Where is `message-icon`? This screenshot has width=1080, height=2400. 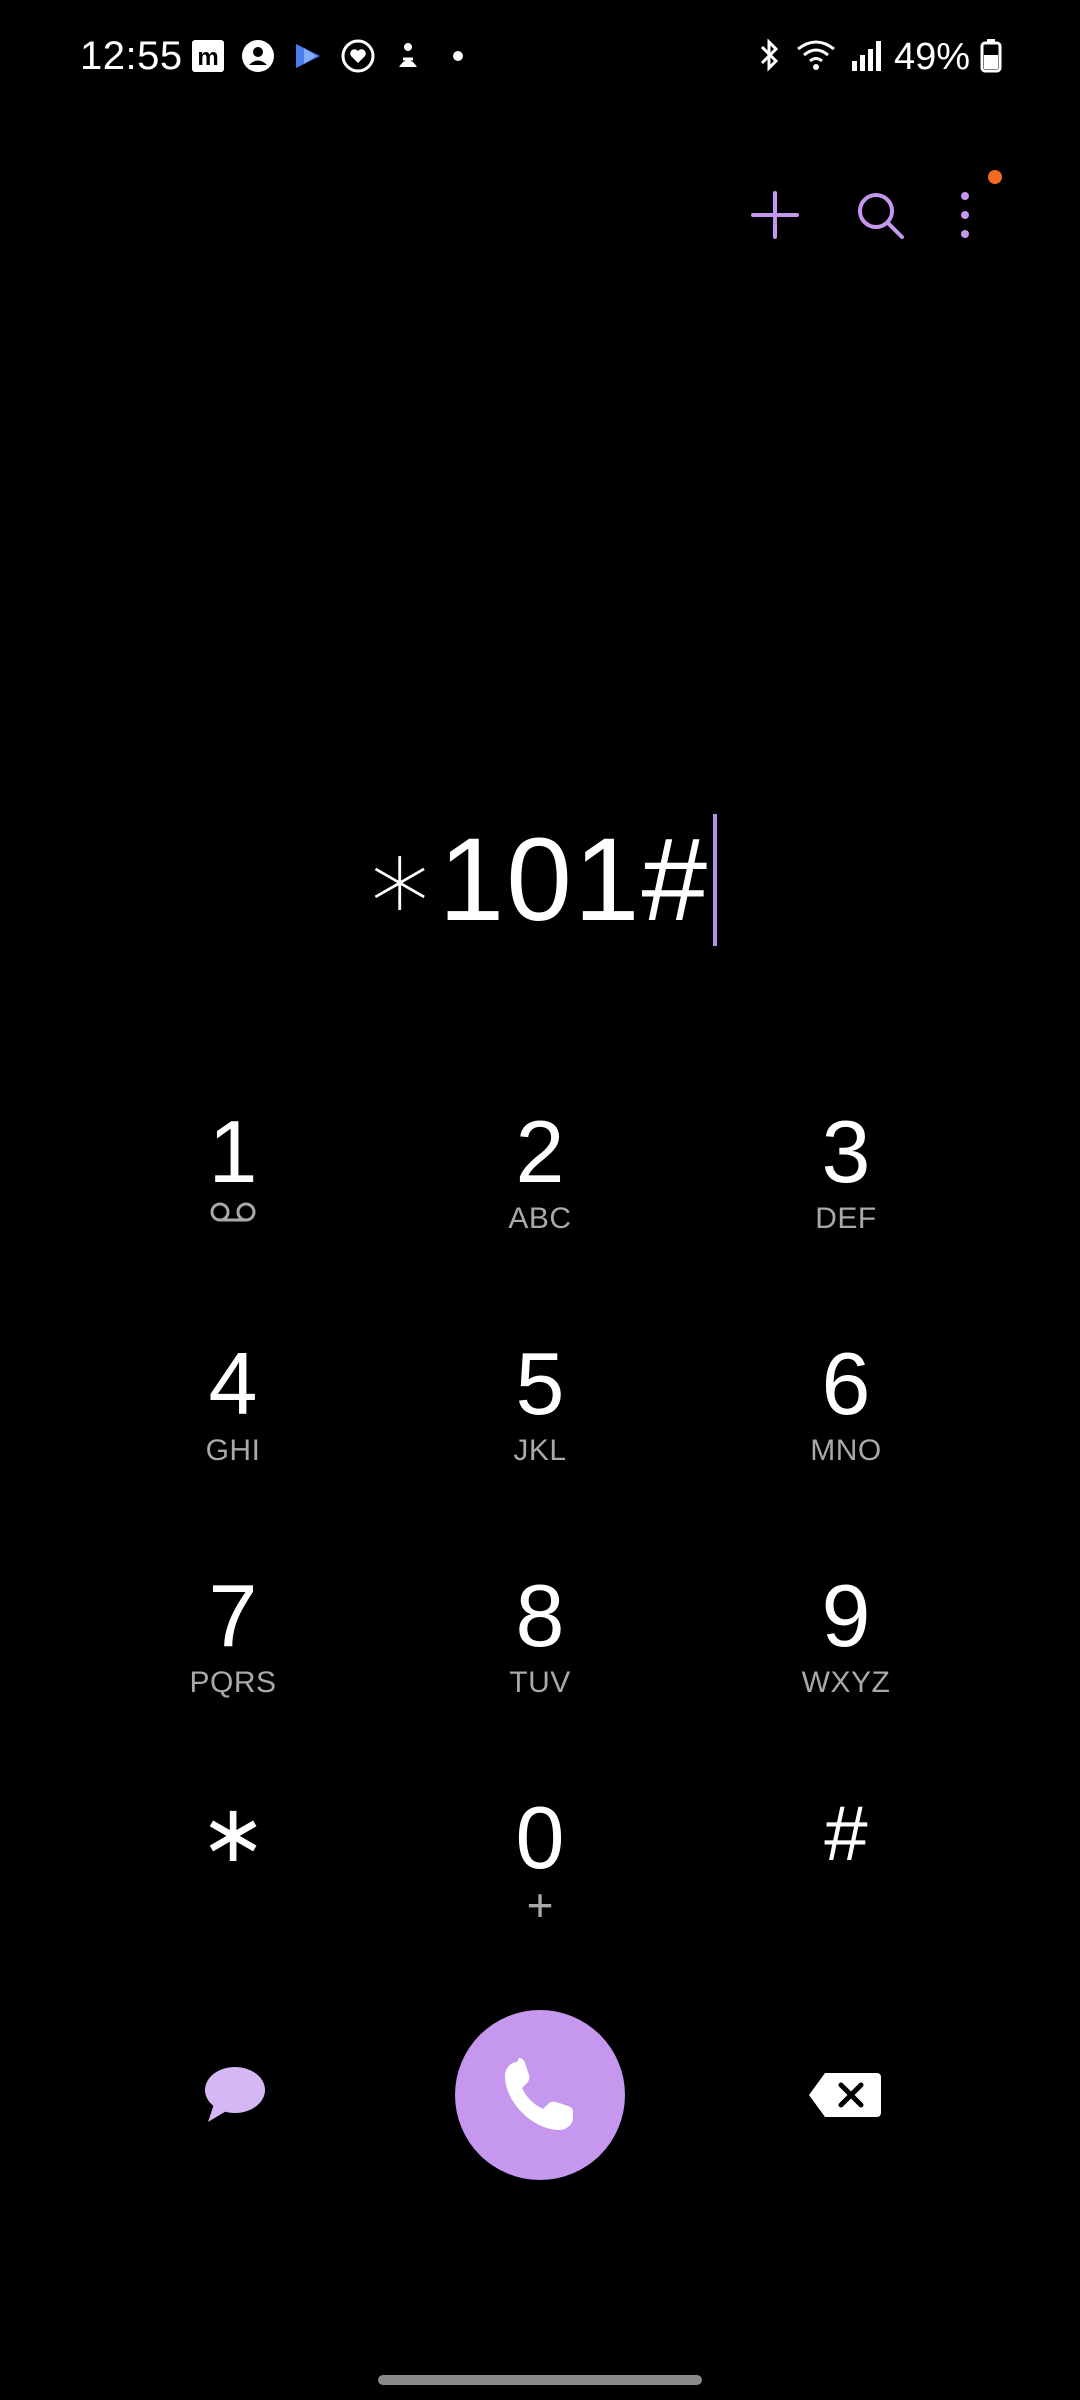 message-icon is located at coordinates (235, 2094).